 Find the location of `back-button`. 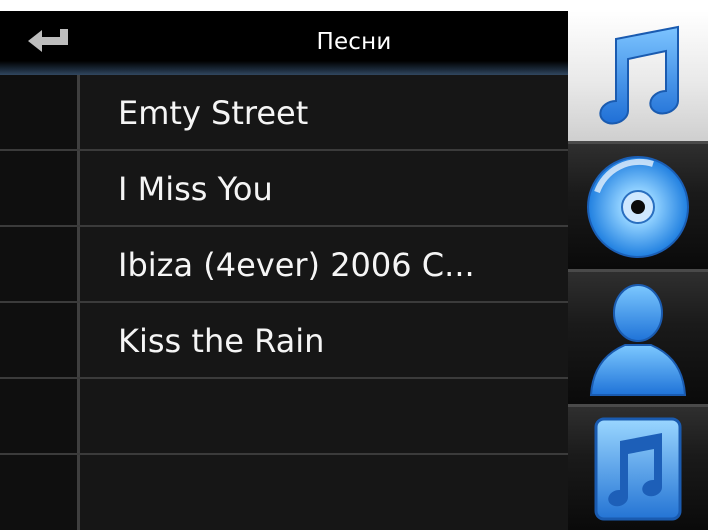

back-button is located at coordinates (50, 43).